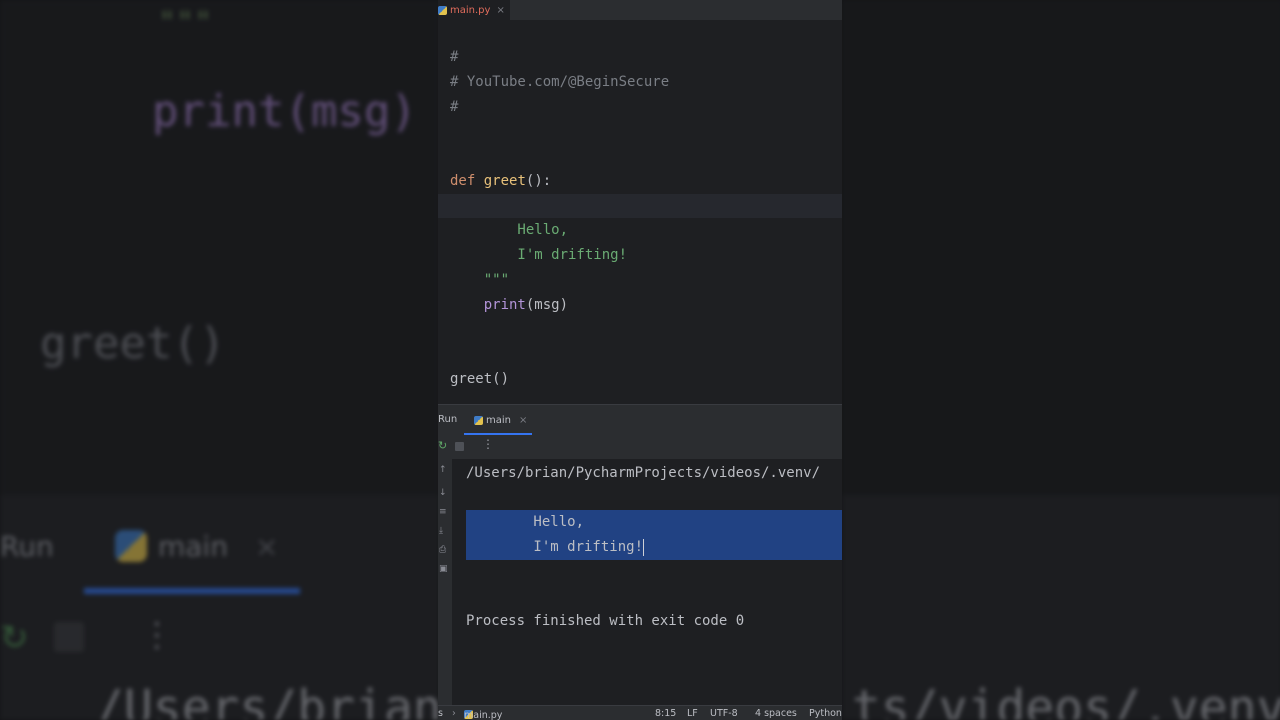 The width and height of the screenshot is (1280, 720). Describe the element at coordinates (440, 713) in the screenshot. I see `breadcrumb-prefix: s` at that location.